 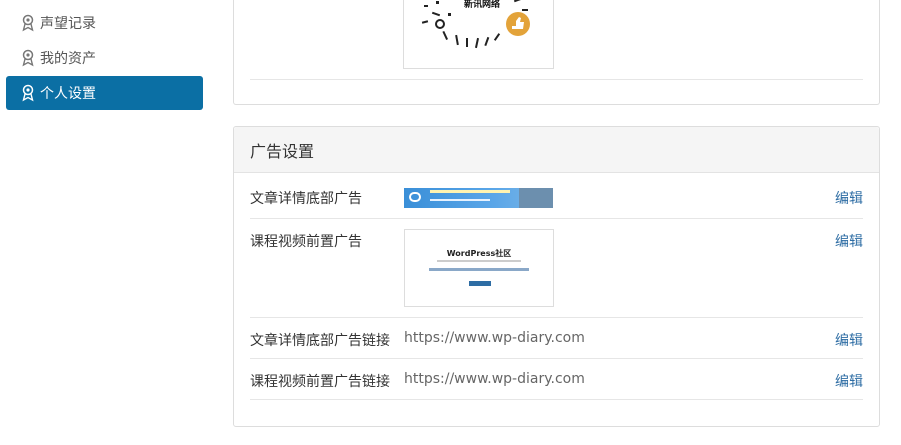 I want to click on poster-title: WordPress社区, so click(x=479, y=253).